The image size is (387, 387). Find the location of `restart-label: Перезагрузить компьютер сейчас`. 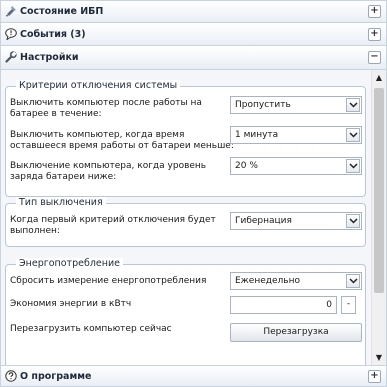

restart-label: Перезагрузить компьютер сейчас is located at coordinates (91, 329).